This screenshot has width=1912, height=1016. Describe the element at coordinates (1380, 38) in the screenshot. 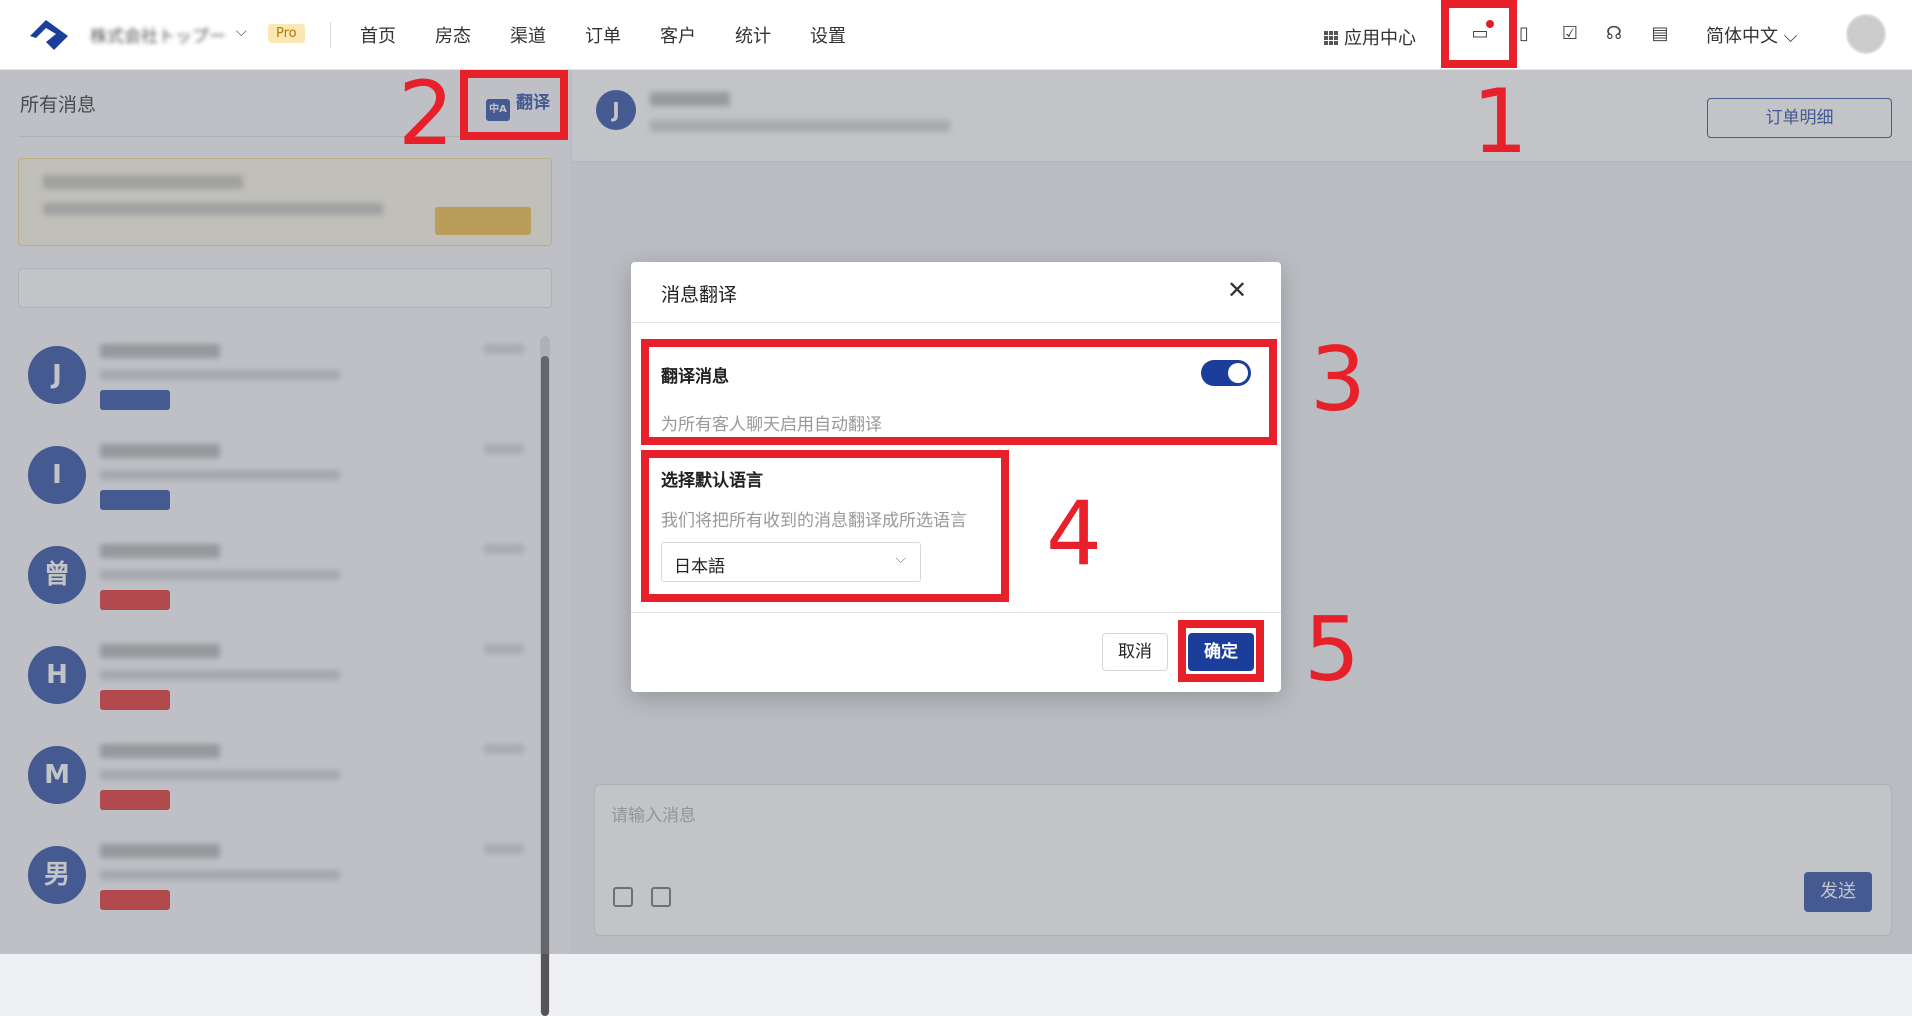

I see `app-center-label: 应用中心` at that location.